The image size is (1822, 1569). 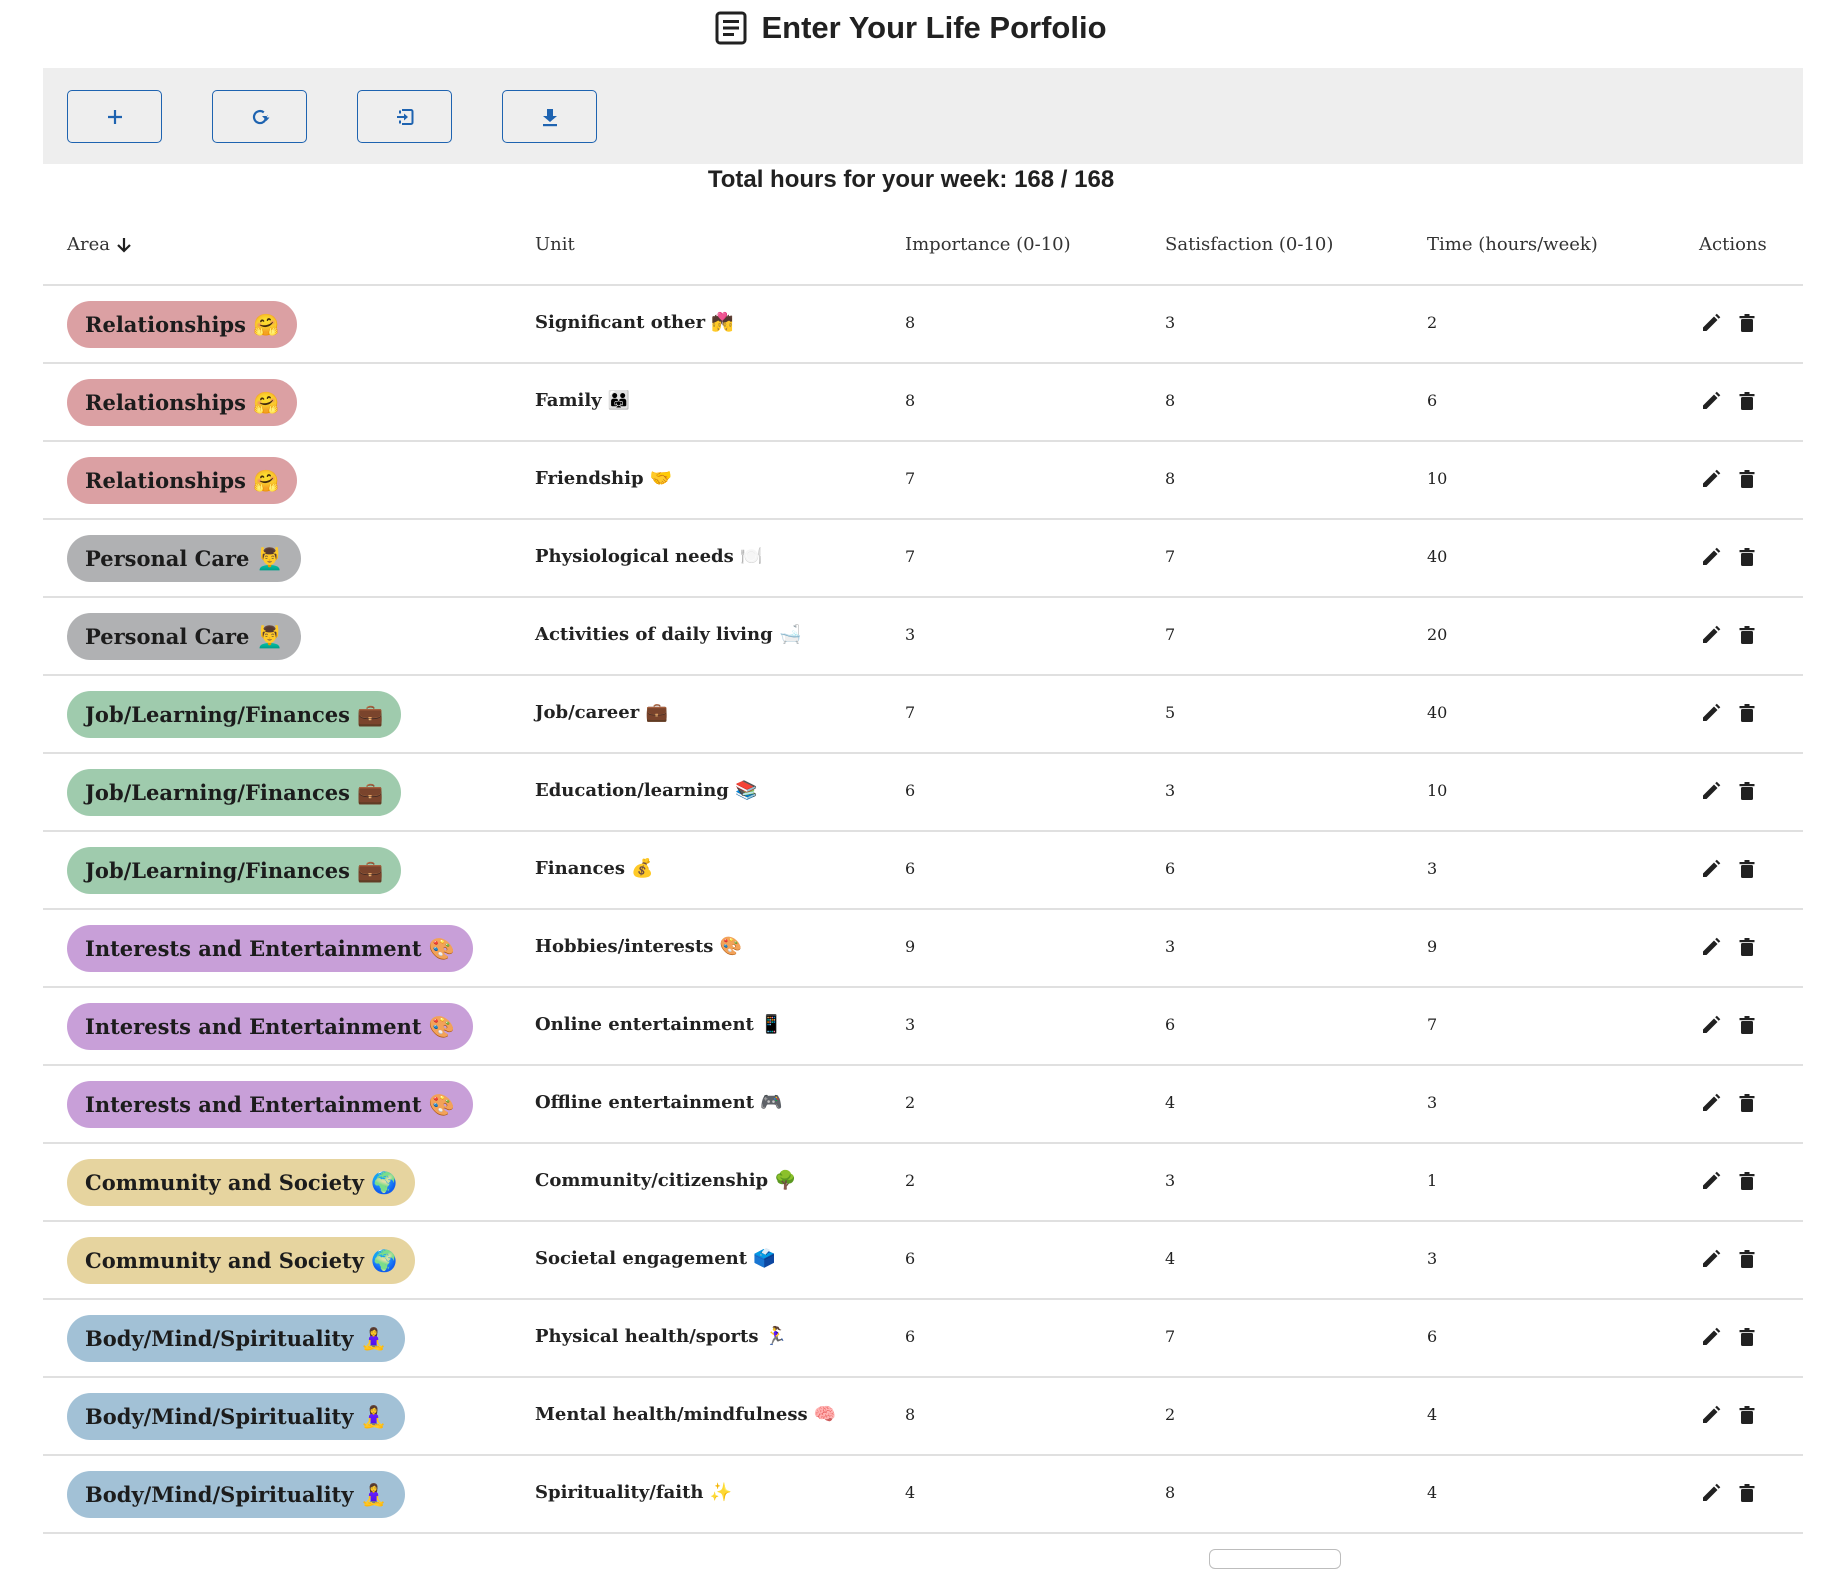 What do you see at coordinates (646, 790) in the screenshot?
I see `unit-cell: Education/learning 📚` at bounding box center [646, 790].